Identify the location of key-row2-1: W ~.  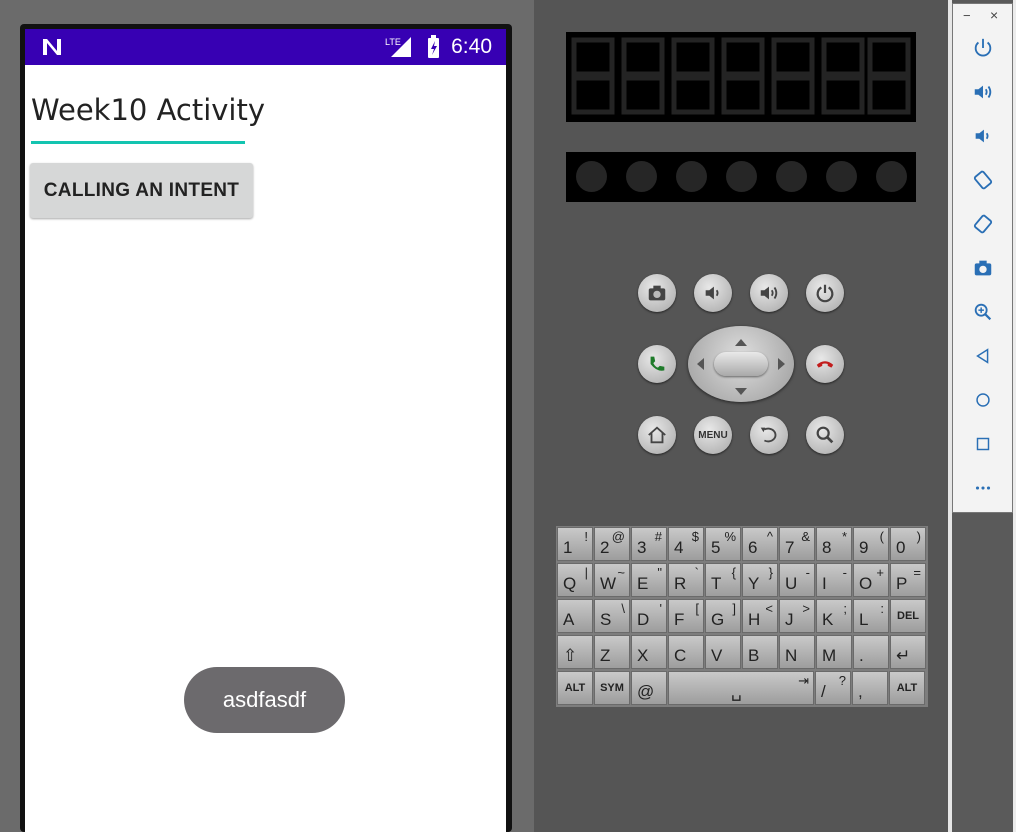
(612, 580).